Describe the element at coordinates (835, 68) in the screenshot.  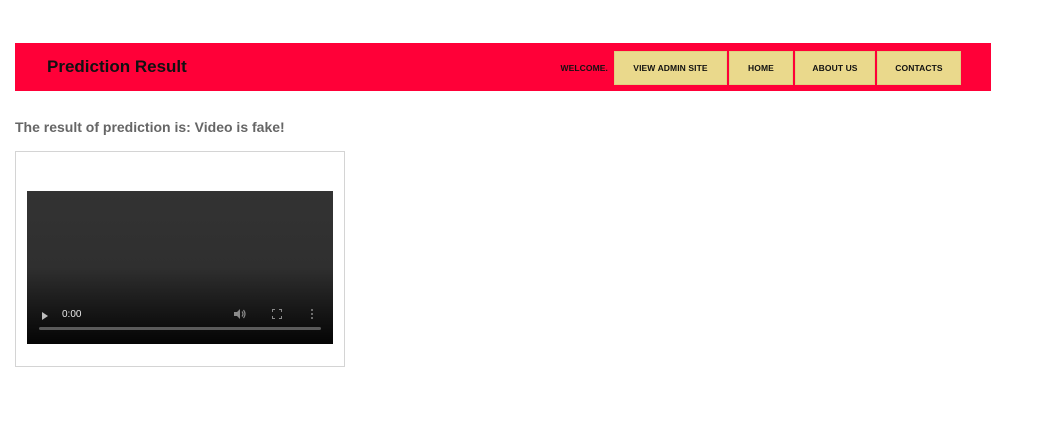
I see `about-us-button: ABOUT US` at that location.